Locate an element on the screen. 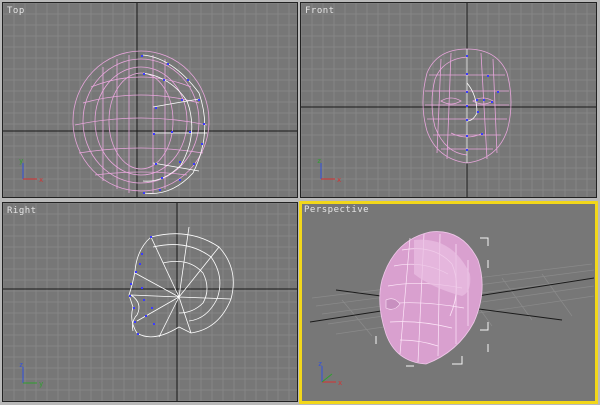  viewport-label-top: Top is located at coordinates (16, 11).